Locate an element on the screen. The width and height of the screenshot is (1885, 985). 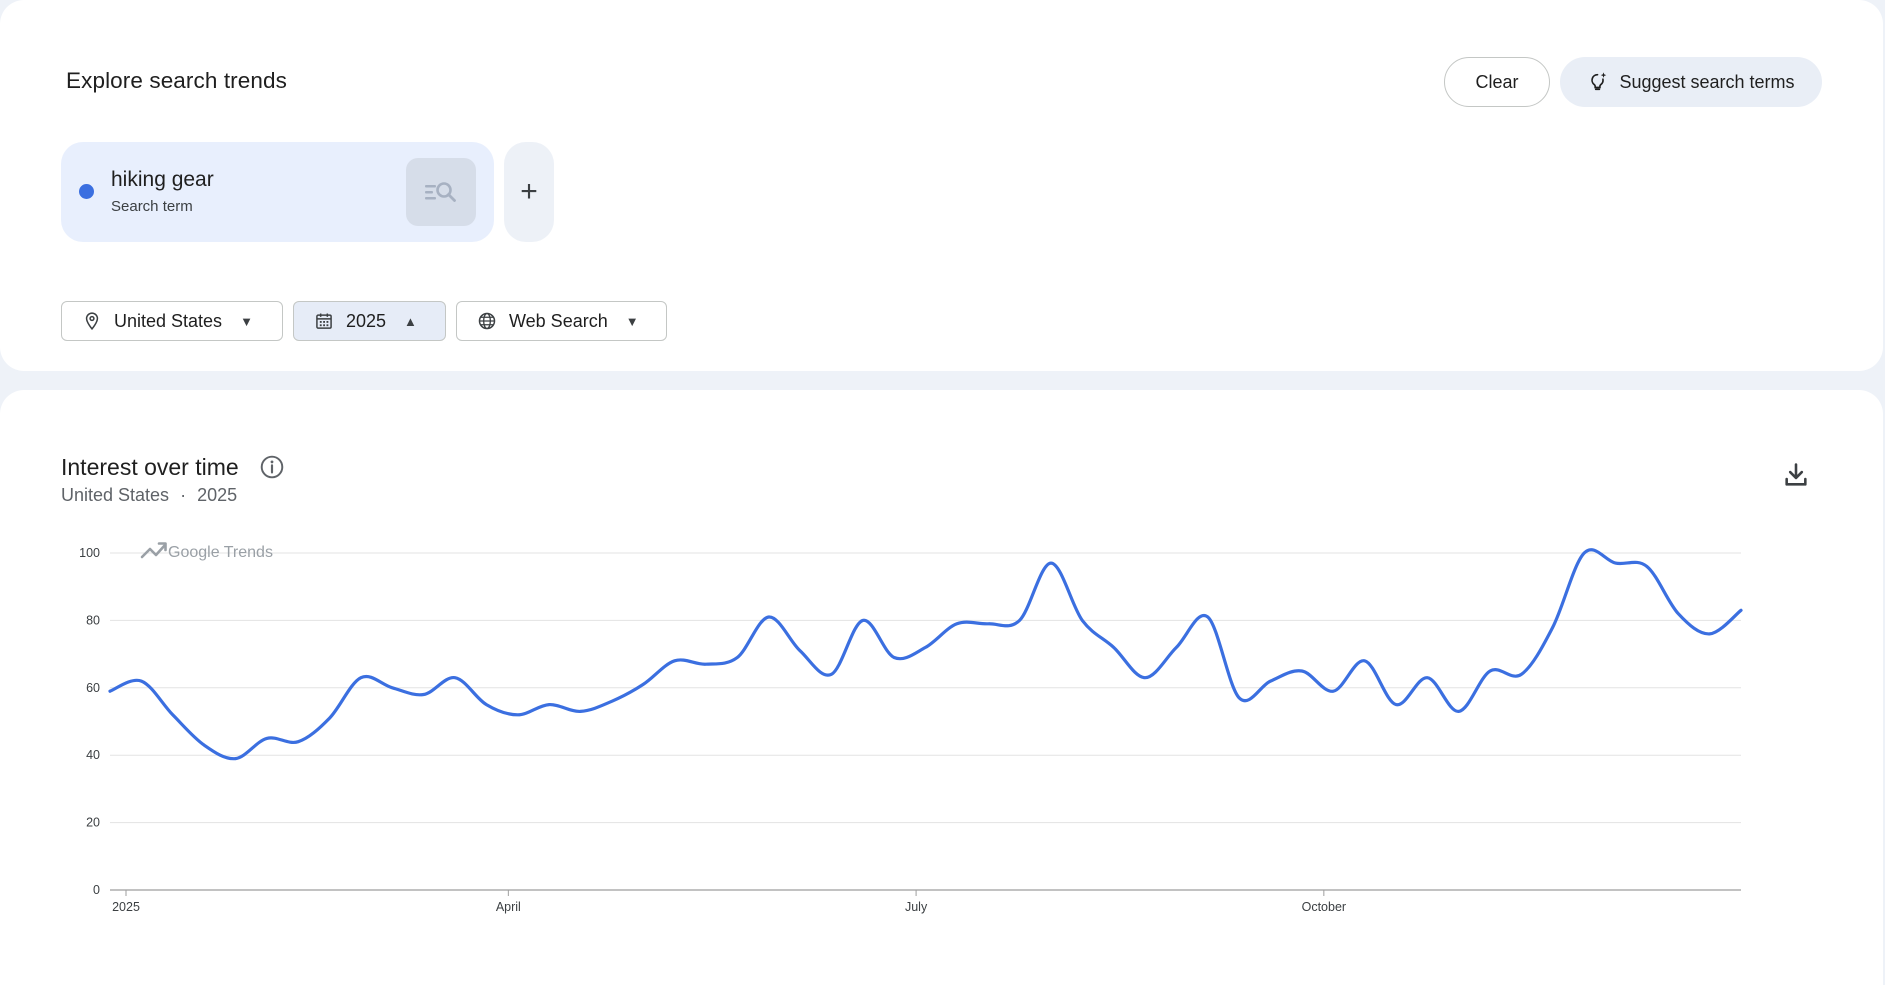
x-tick-label: July is located at coordinates (916, 907).